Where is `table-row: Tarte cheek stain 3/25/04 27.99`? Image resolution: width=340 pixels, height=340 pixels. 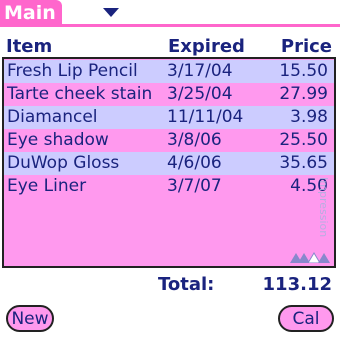 table-row: Tarte cheek stain 3/25/04 27.99 is located at coordinates (169, 94).